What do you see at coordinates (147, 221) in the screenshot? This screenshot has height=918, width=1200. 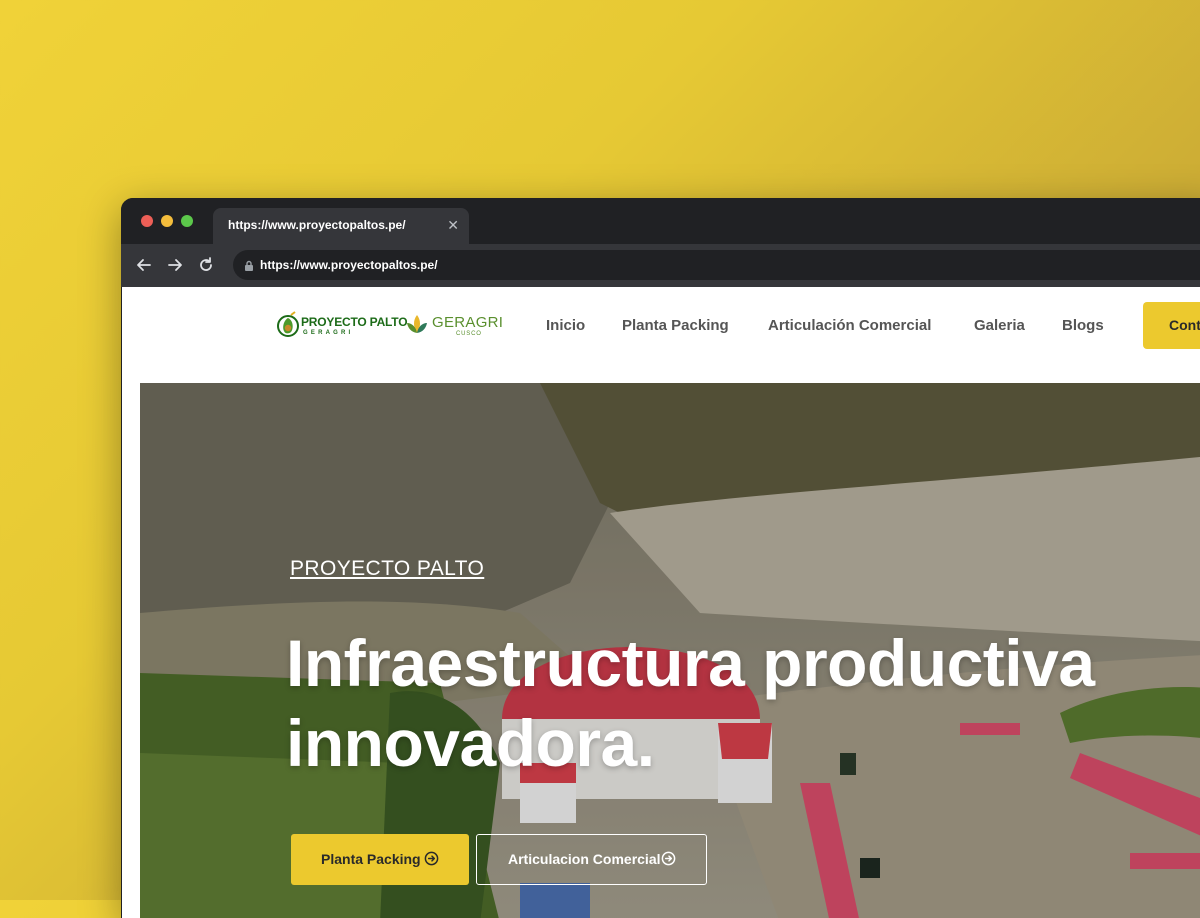 I see `close-window-button` at bounding box center [147, 221].